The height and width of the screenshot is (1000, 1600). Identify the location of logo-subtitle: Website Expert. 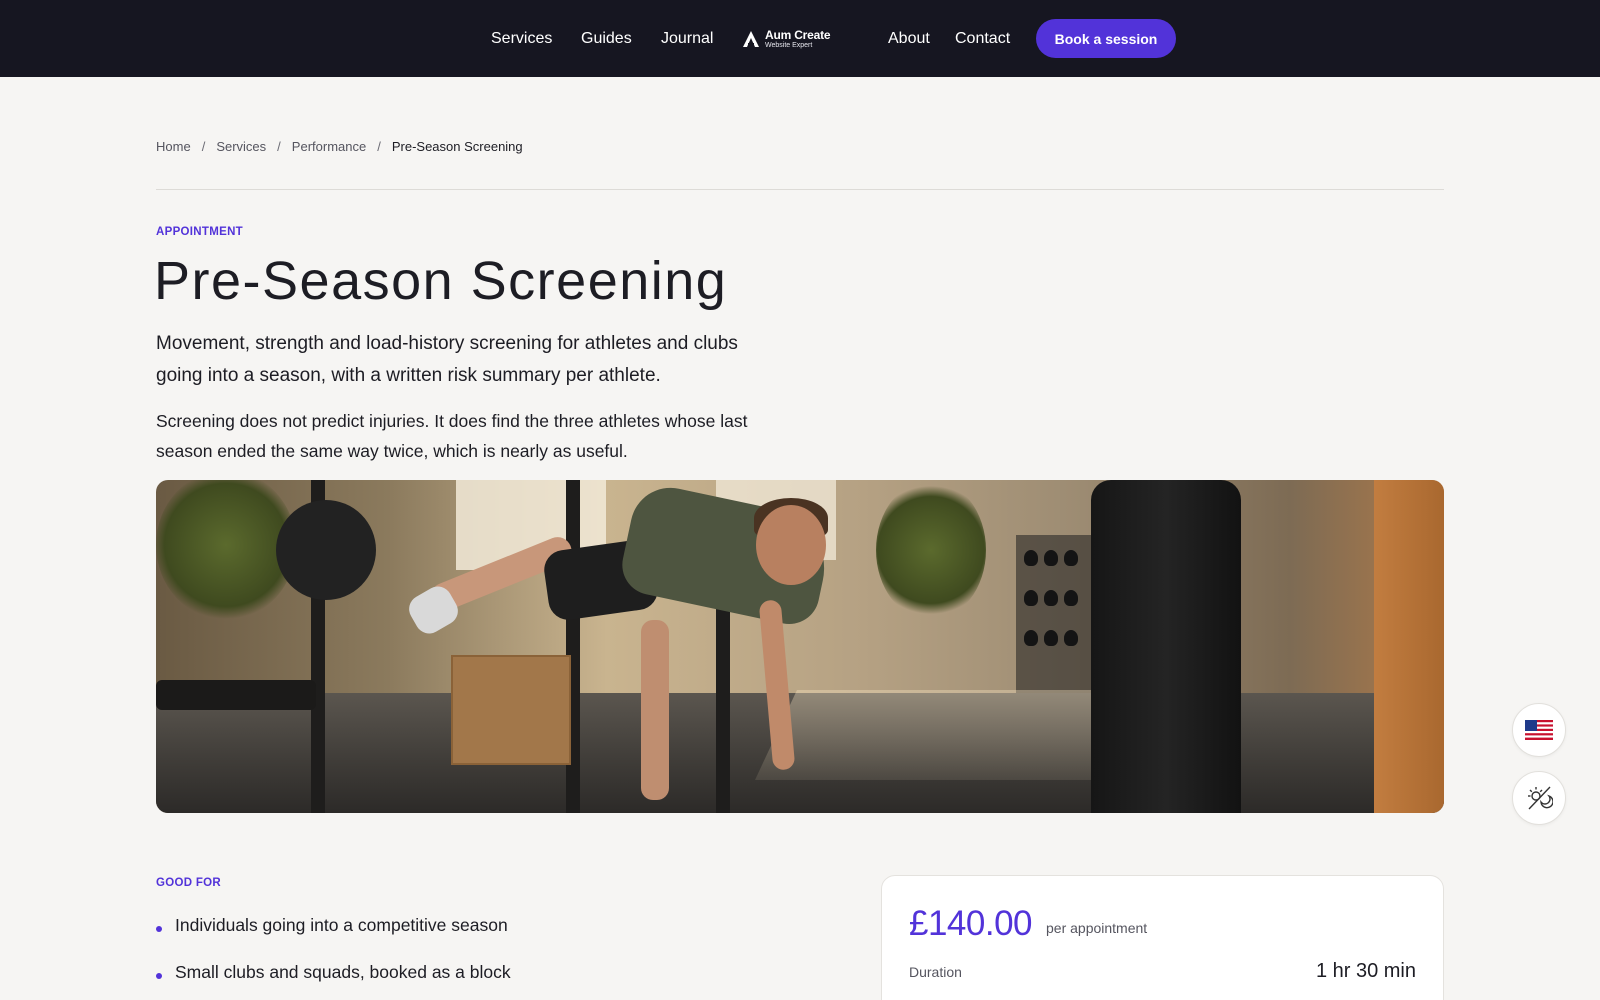
(789, 45).